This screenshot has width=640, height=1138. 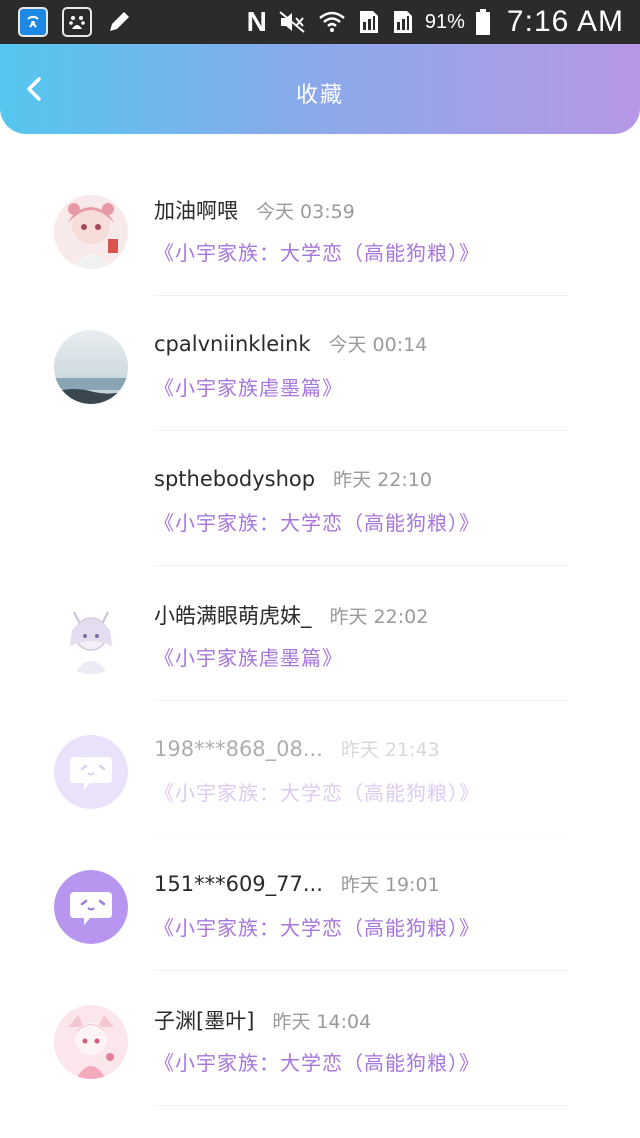 I want to click on timestamp: 今天 00:14, so click(x=378, y=345).